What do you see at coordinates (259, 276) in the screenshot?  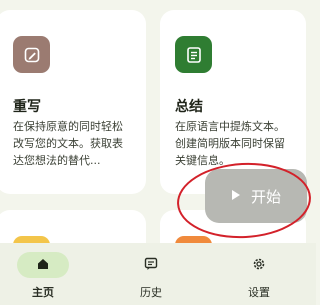 I see `nav-item-settings: 设置` at bounding box center [259, 276].